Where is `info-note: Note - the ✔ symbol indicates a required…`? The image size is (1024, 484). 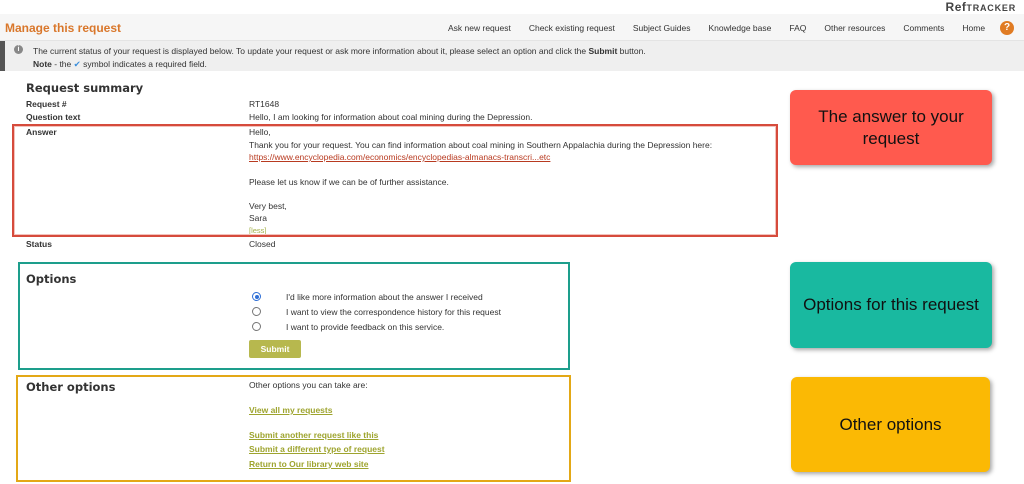 info-note: Note - the ✔ symbol indicates a required… is located at coordinates (120, 64).